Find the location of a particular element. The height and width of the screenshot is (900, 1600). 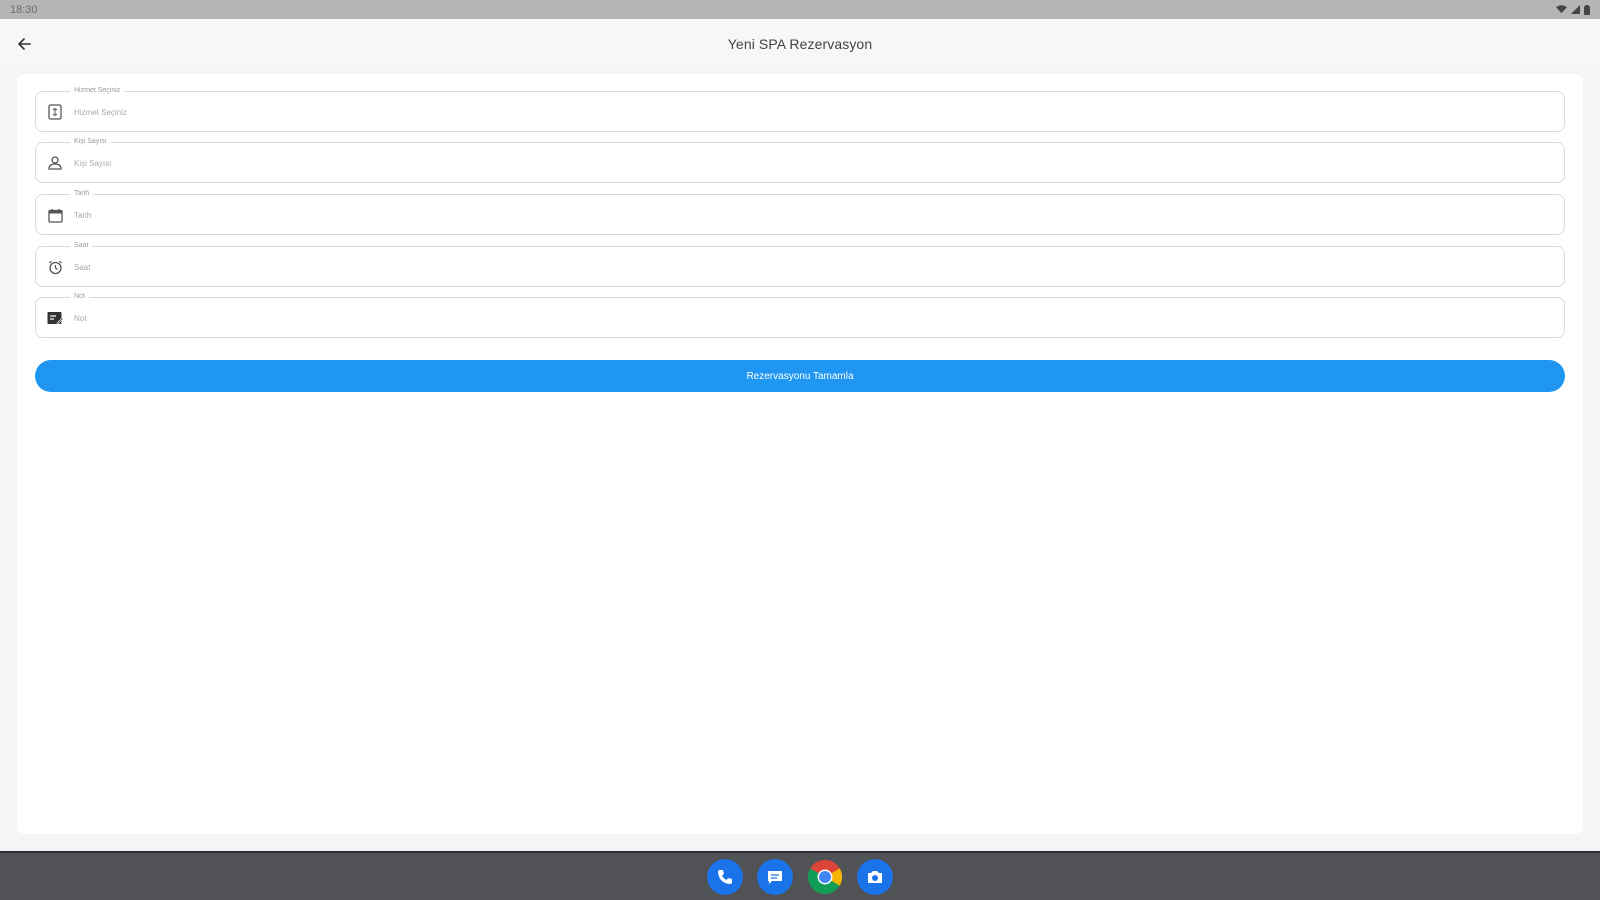

person-icon is located at coordinates (55, 163).